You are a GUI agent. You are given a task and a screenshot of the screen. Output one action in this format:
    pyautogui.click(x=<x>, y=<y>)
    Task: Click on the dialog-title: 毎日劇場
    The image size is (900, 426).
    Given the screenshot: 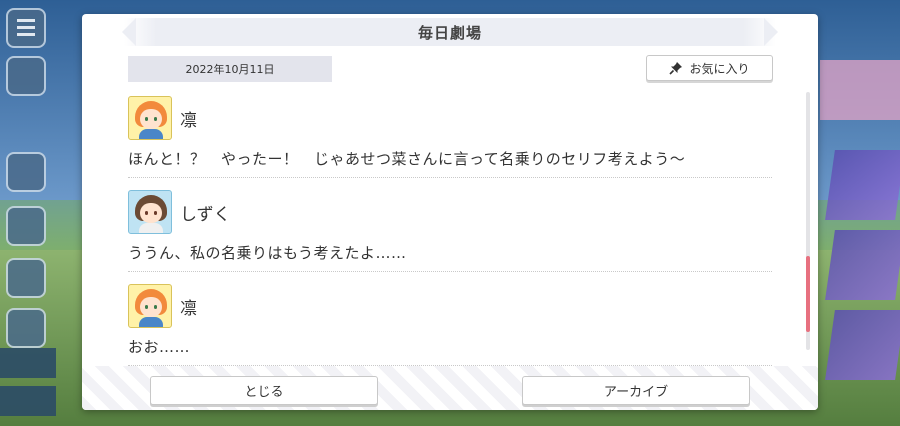 What is the action you would take?
    pyautogui.click(x=449, y=32)
    